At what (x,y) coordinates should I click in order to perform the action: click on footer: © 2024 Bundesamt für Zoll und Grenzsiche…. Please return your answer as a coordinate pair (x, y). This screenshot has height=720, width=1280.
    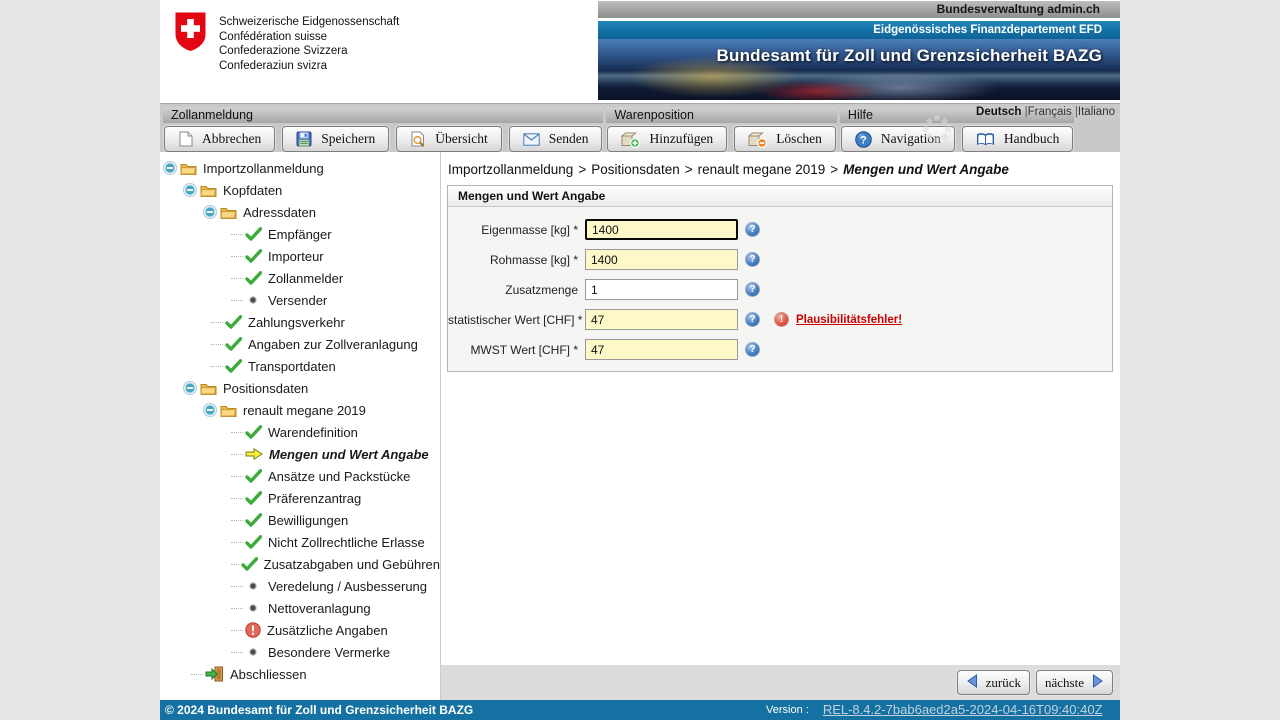
    Looking at the image, I should click on (640, 710).